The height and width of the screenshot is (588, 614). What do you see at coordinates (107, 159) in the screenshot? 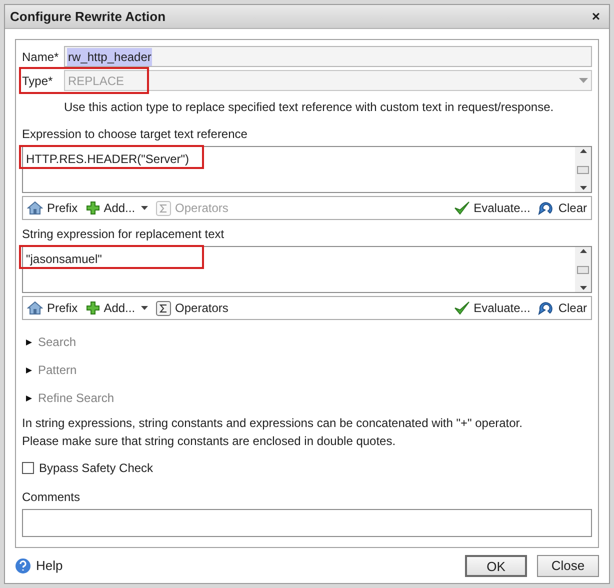
I see `expression-text: HTTP.RES.HEADER("Server")` at bounding box center [107, 159].